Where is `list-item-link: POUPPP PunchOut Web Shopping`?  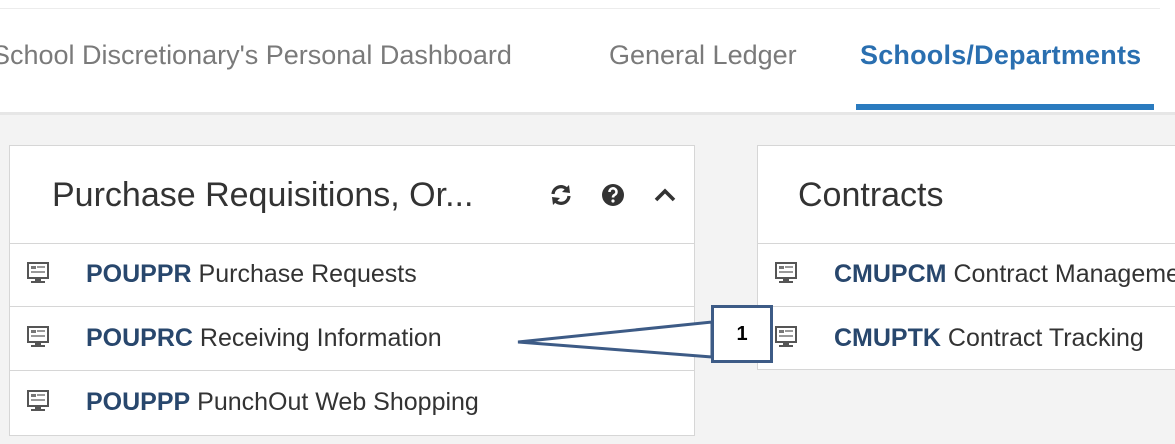
list-item-link: POUPPP PunchOut Web Shopping is located at coordinates (282, 402).